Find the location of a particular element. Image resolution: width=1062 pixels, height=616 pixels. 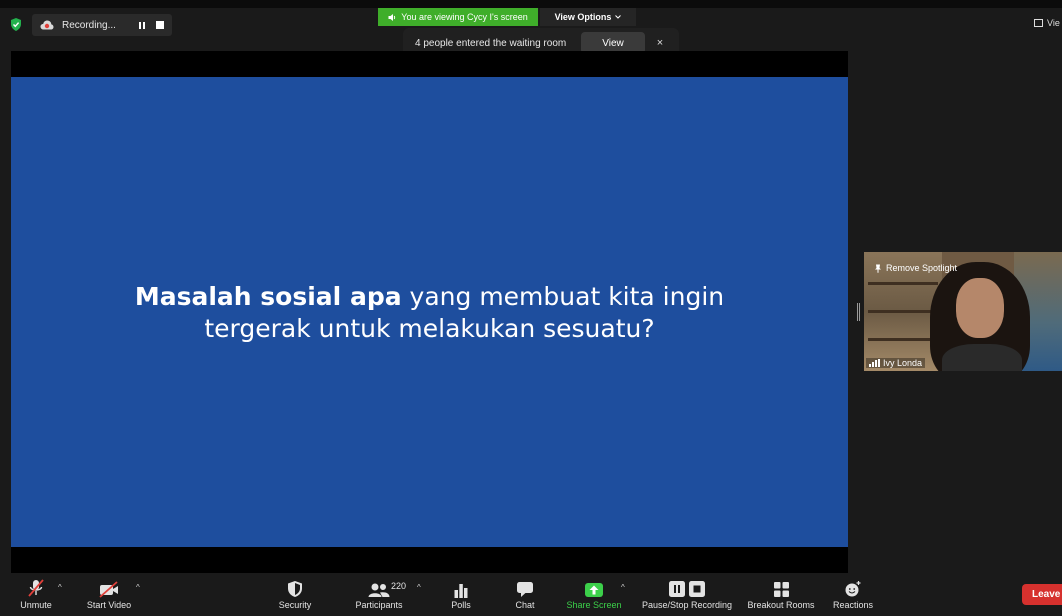

chat-button: Chat is located at coordinates (525, 595).